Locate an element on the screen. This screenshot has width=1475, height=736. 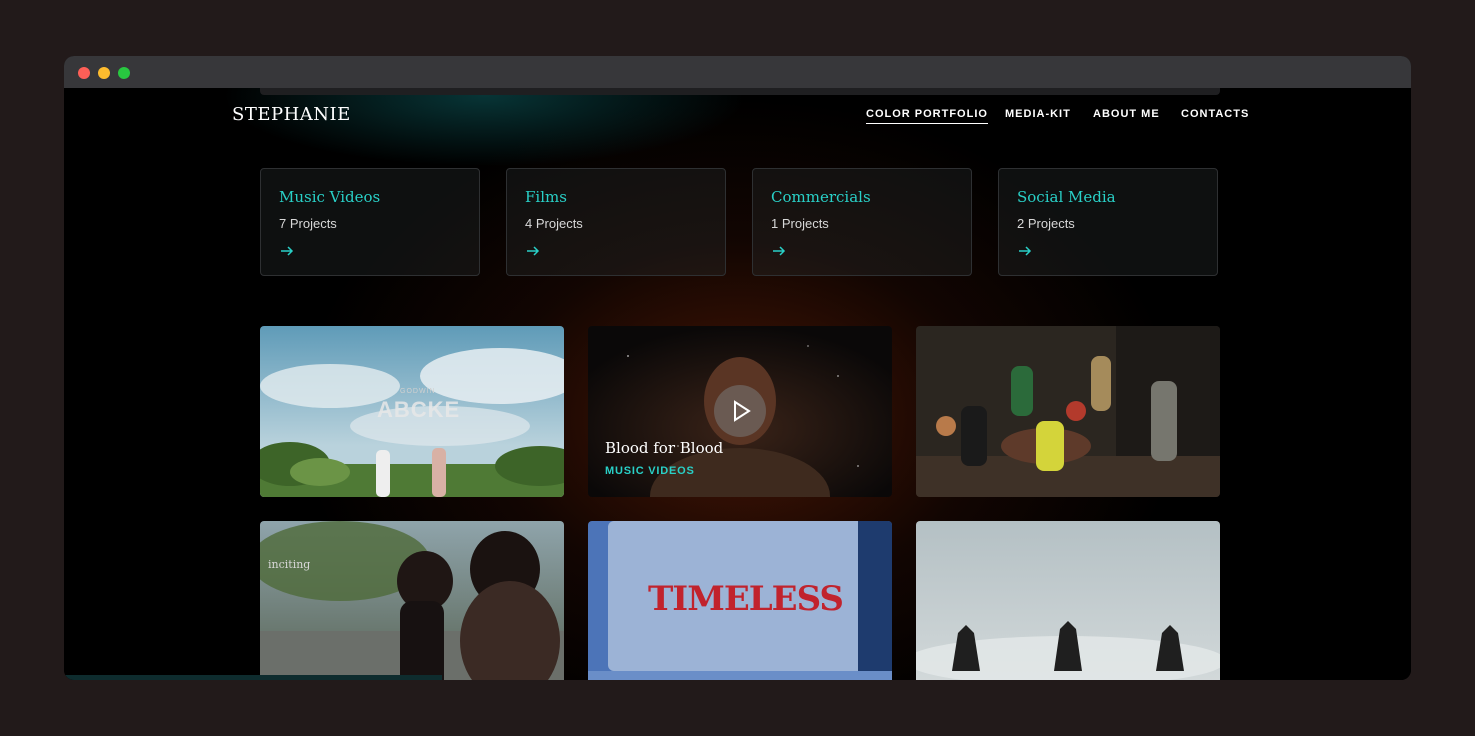
category-card-music-videos: Music Videos 7 Projects is located at coordinates (370, 222).